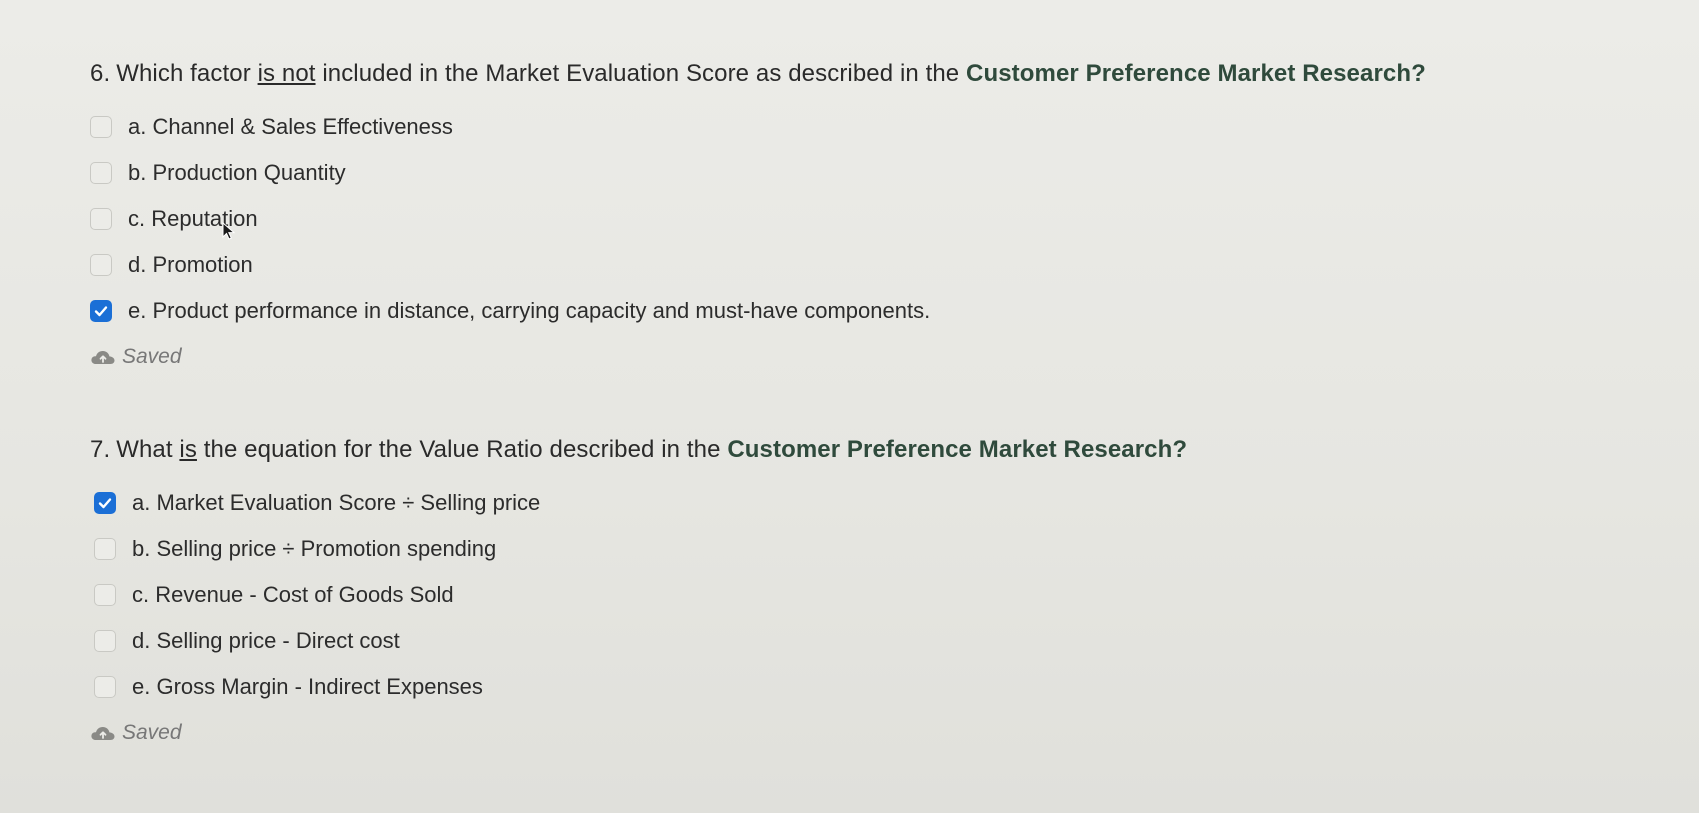 Image resolution: width=1699 pixels, height=813 pixels. Describe the element at coordinates (758, 173) in the screenshot. I see `option-b: b. Production Quantity` at that location.